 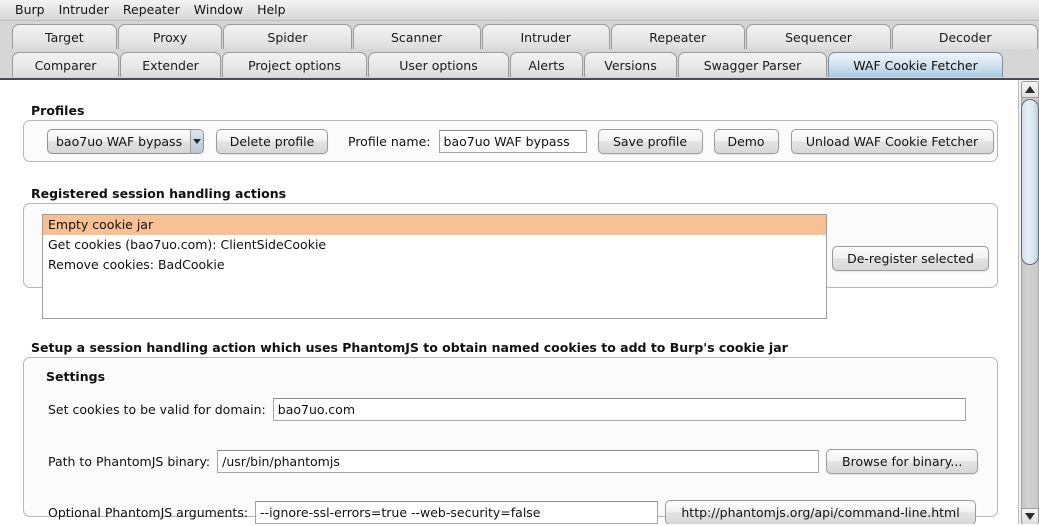 What do you see at coordinates (434, 225) in the screenshot?
I see `list-item: Empty cookie jar` at bounding box center [434, 225].